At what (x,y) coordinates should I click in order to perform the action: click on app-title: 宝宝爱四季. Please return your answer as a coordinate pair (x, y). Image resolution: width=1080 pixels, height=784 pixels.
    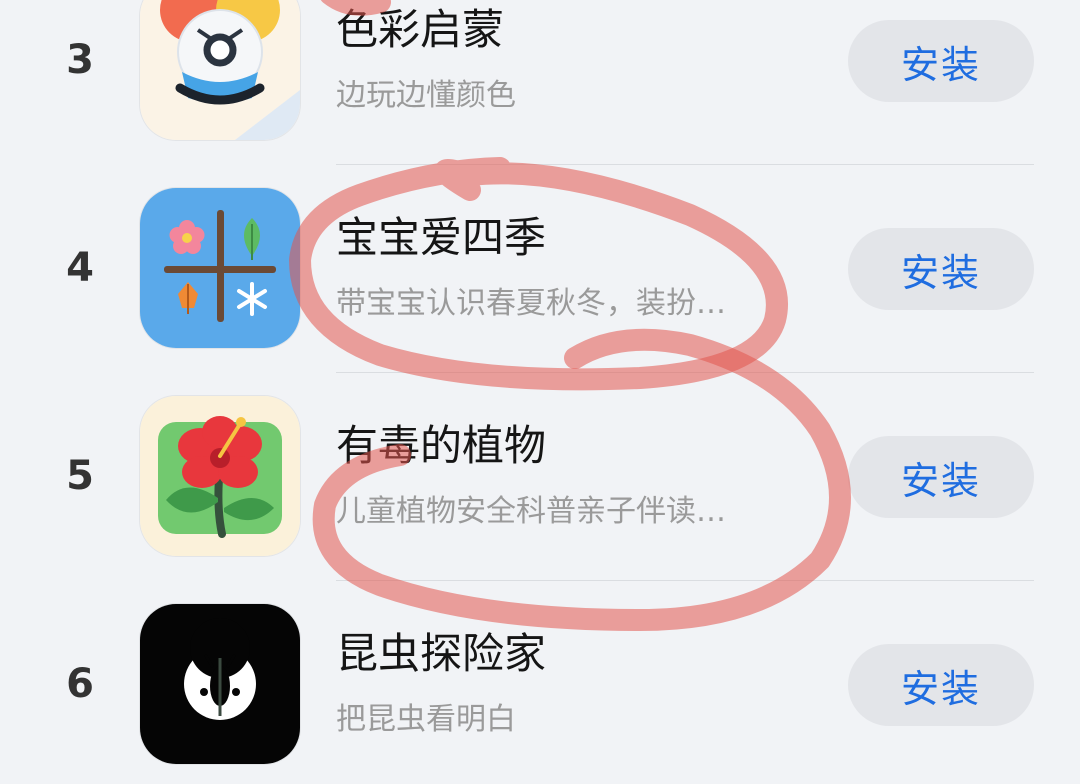
    Looking at the image, I should click on (441, 237).